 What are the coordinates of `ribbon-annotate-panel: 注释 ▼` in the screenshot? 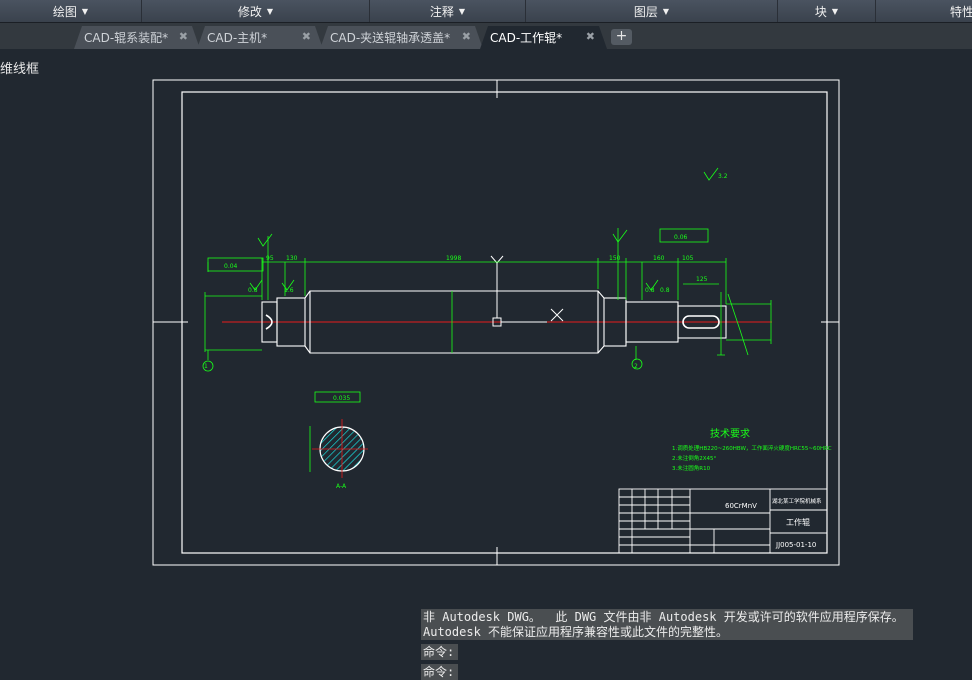 It's located at (448, 11).